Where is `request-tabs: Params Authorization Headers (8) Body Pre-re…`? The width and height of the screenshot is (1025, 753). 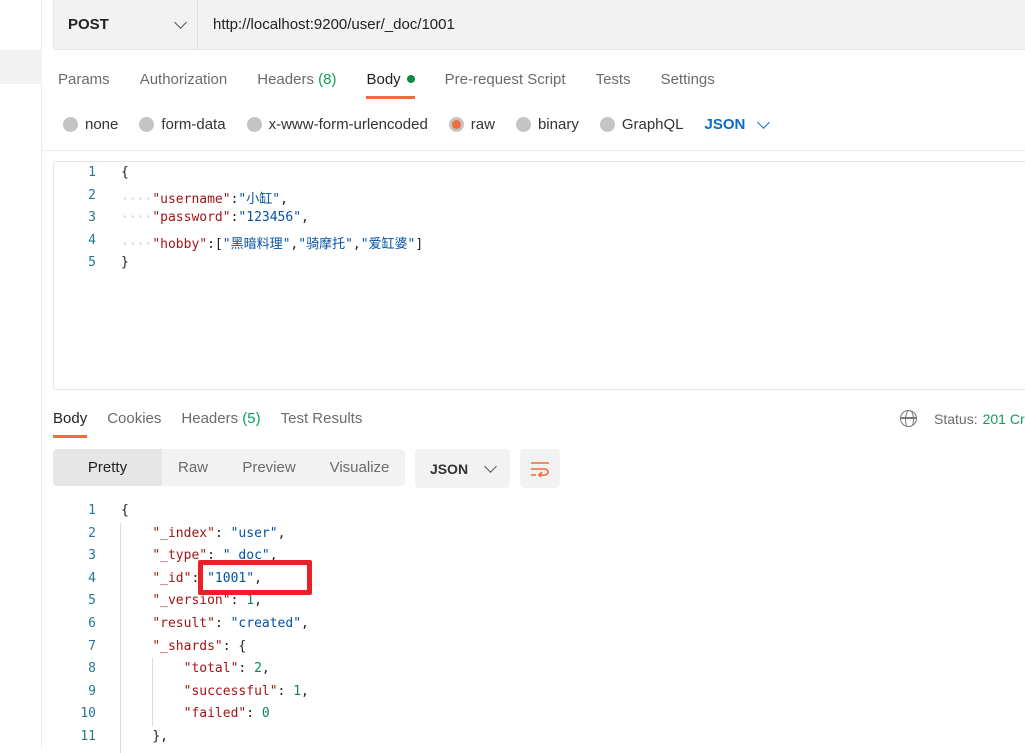
request-tabs: Params Authorization Headers (8) Body Pre-re… is located at coordinates (401, 85).